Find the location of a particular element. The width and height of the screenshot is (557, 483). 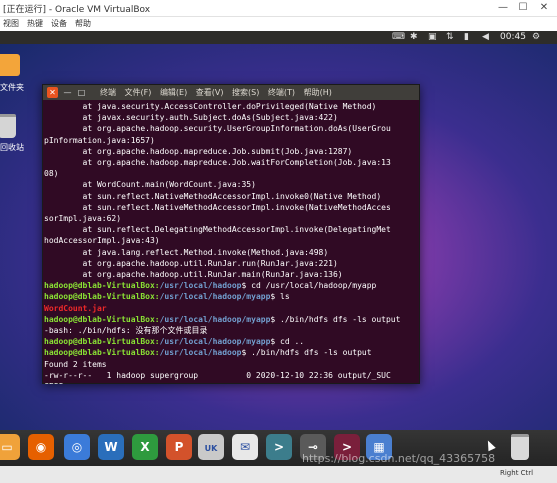

terminal-menu-edit: 编辑(E) is located at coordinates (173, 92).